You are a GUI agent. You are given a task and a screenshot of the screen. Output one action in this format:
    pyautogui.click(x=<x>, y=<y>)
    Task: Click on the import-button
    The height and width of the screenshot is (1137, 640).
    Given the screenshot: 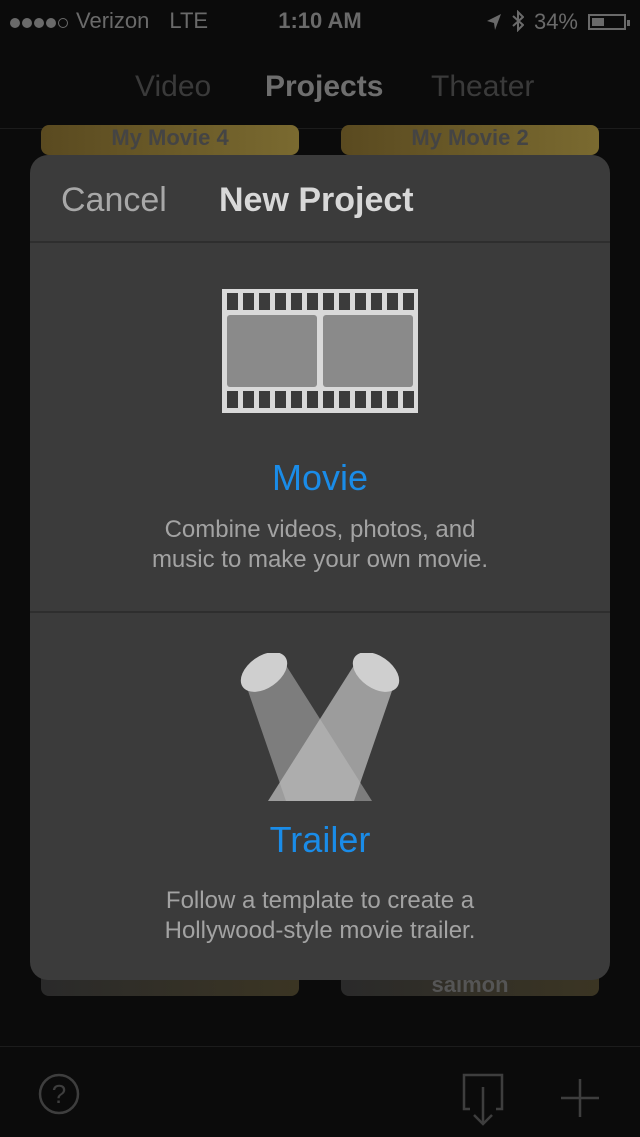 What is the action you would take?
    pyautogui.click(x=483, y=1101)
    